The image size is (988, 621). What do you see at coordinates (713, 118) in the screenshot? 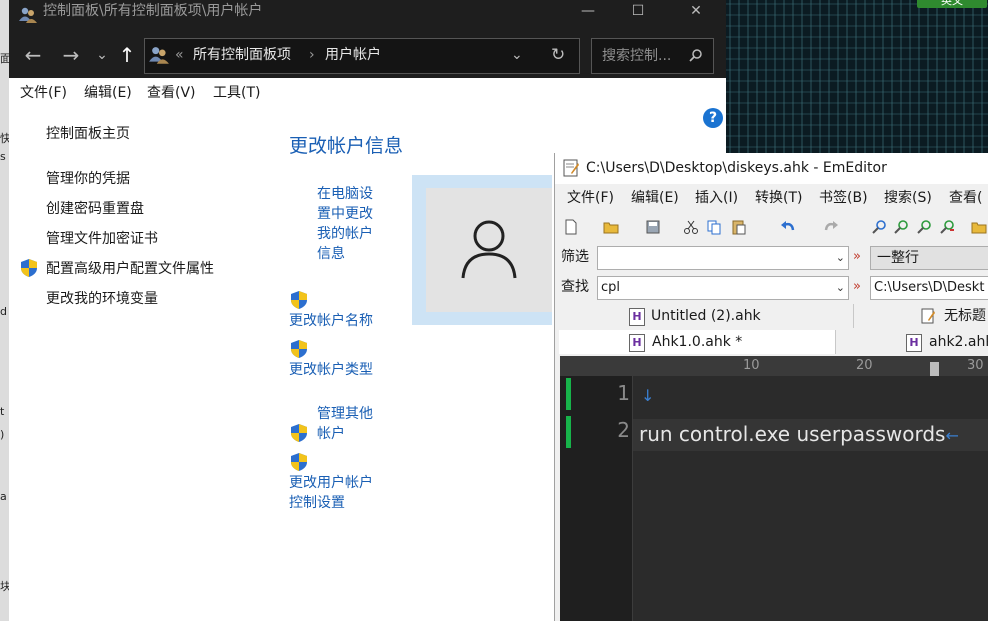
I see `help-icon: ?` at bounding box center [713, 118].